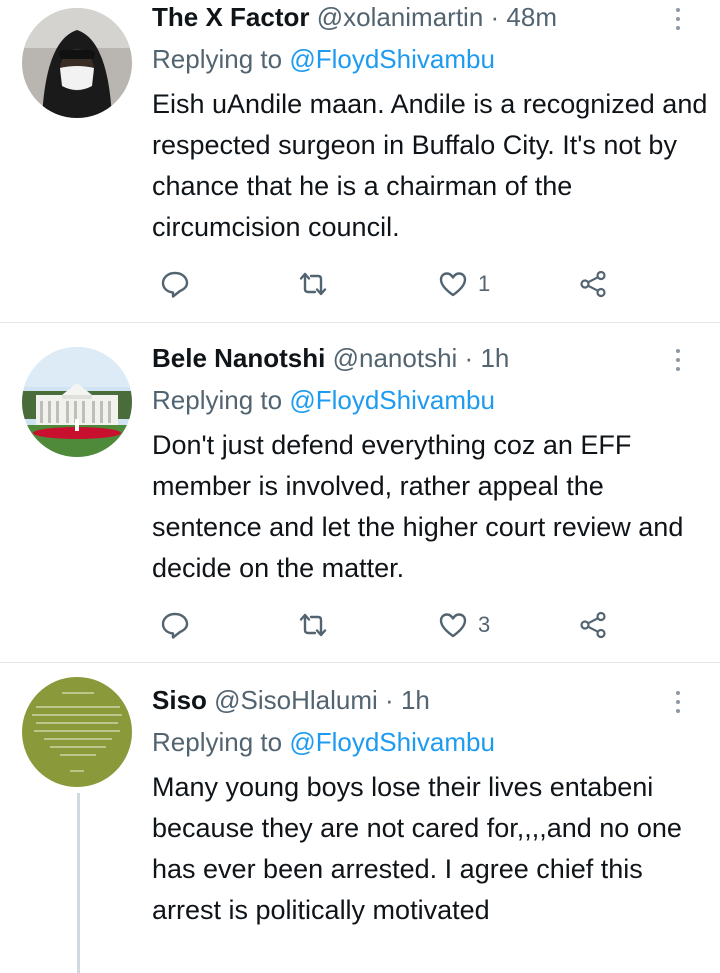 Image resolution: width=720 pixels, height=973 pixels. I want to click on like-count: 1, so click(484, 283).